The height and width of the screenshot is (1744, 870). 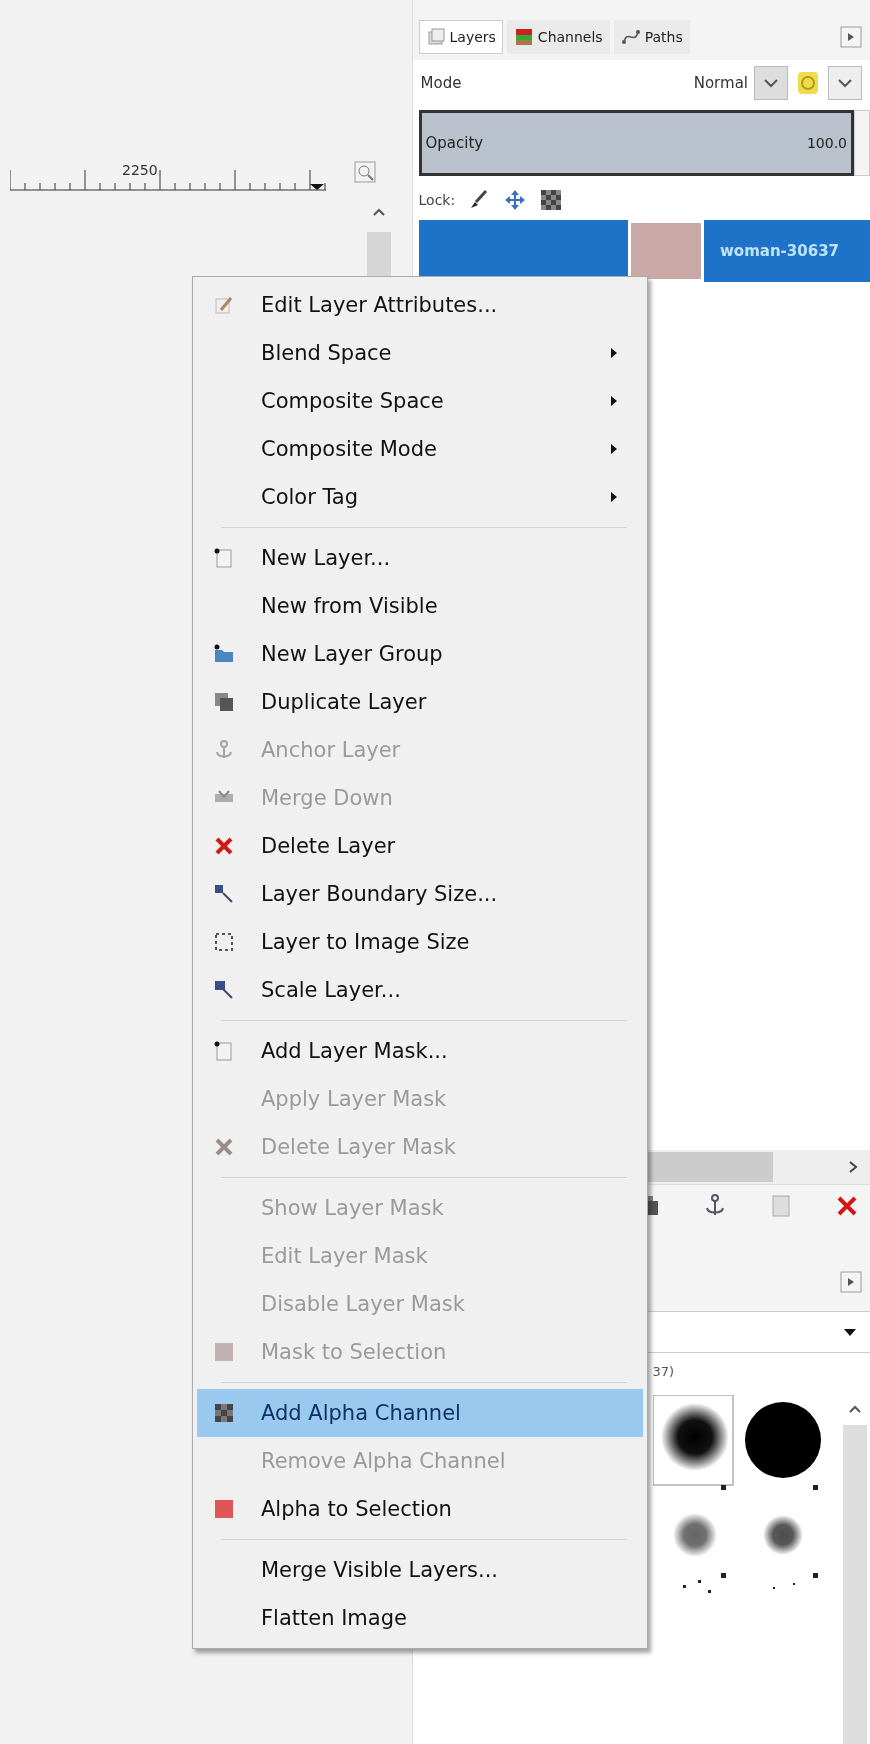 What do you see at coordinates (780, 251) in the screenshot?
I see `layer-name: woman-30637` at bounding box center [780, 251].